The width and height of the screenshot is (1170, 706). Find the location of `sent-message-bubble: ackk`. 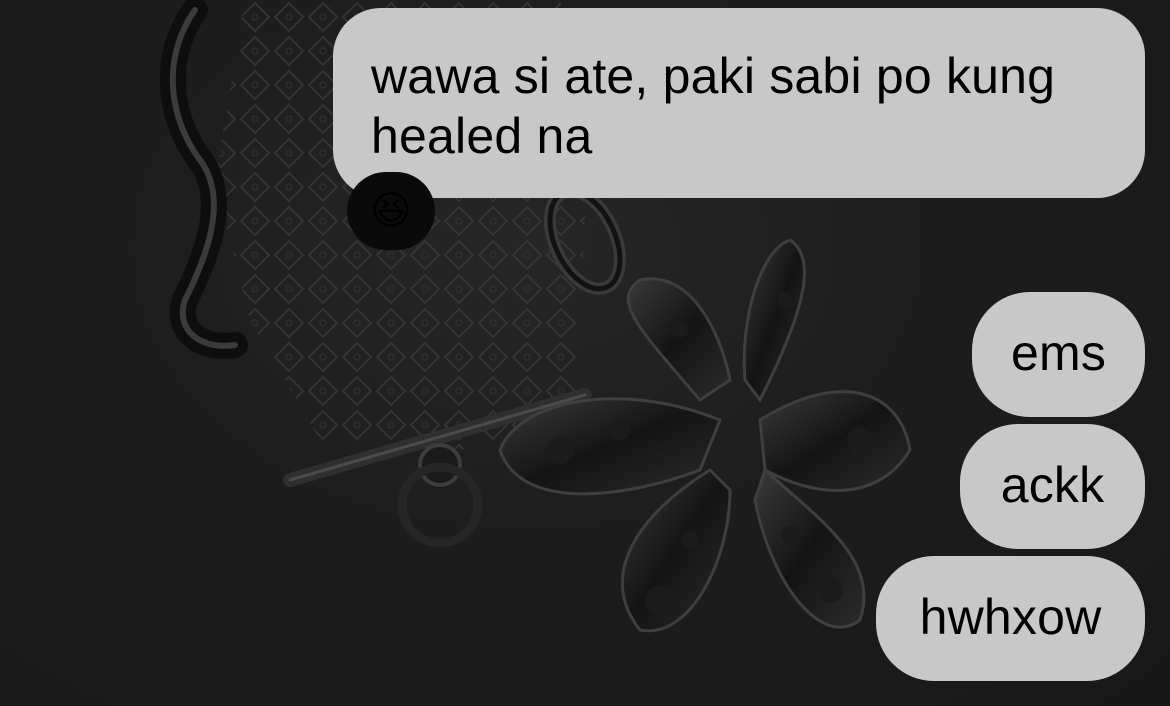

sent-message-bubble: ackk is located at coordinates (1052, 486).